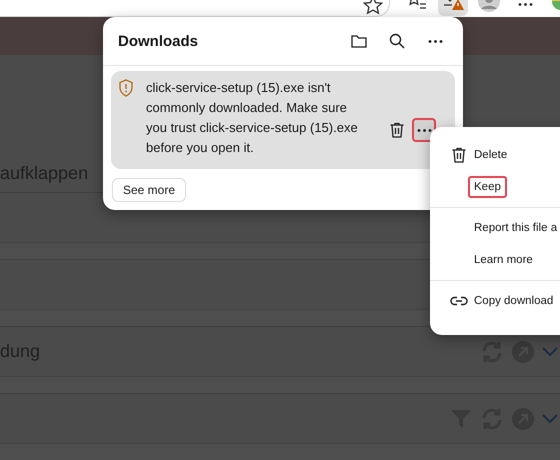  What do you see at coordinates (373, 8) in the screenshot?
I see `star-icon` at bounding box center [373, 8].